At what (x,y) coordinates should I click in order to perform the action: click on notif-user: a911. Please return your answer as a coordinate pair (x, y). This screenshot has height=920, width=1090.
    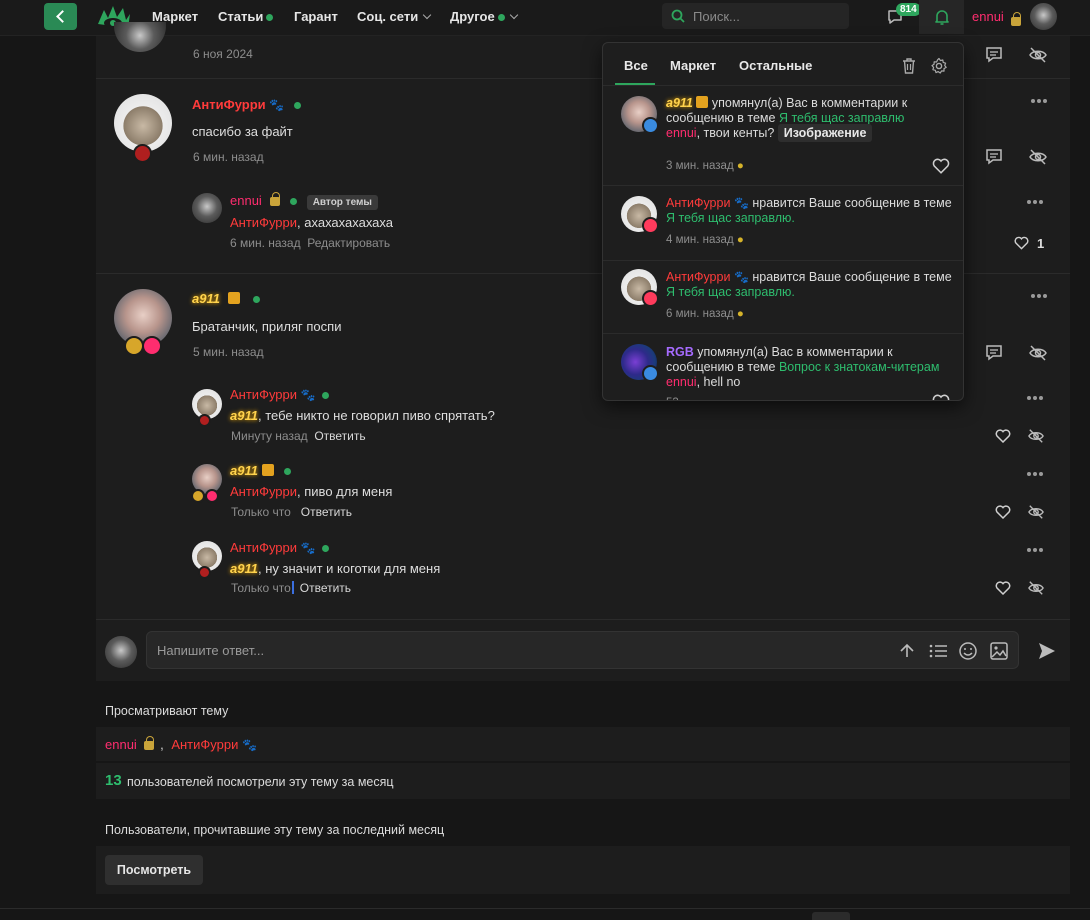
    Looking at the image, I should click on (679, 103).